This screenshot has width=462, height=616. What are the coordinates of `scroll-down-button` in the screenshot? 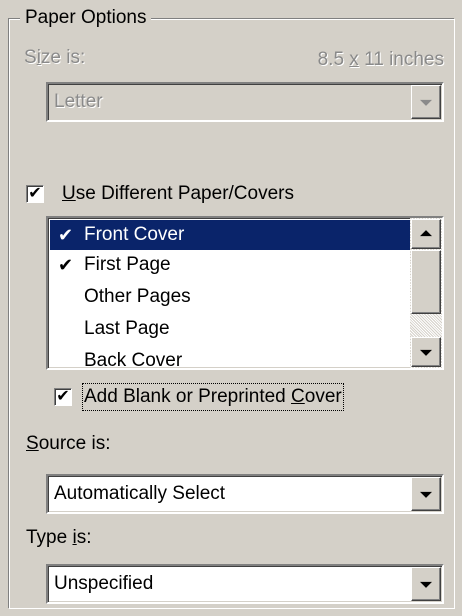 It's located at (426, 352).